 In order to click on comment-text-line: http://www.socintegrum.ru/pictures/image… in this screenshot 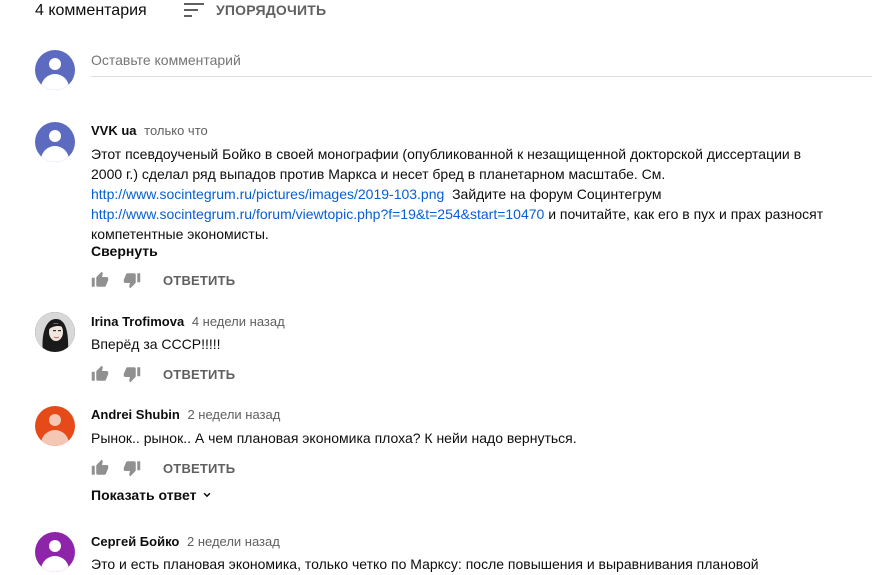, I will do `click(376, 194)`.